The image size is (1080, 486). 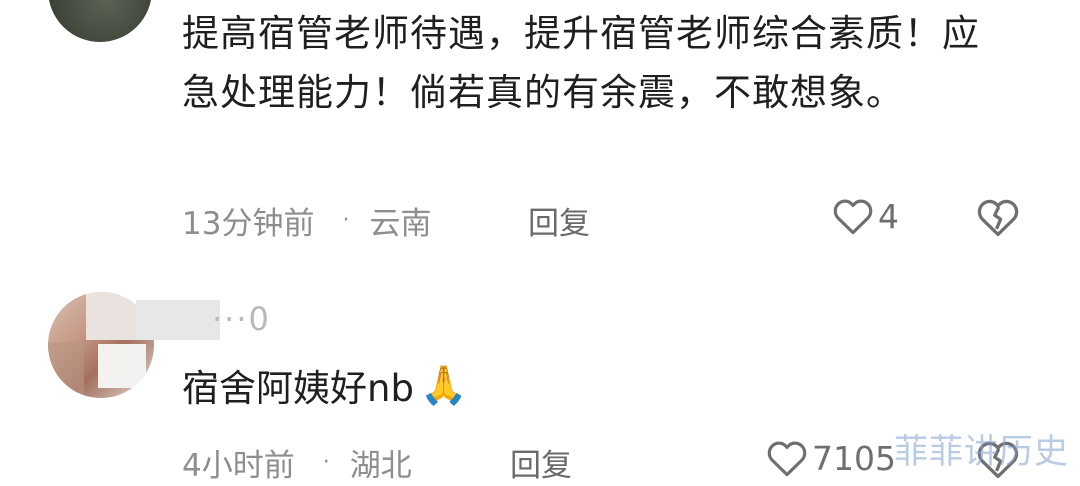 I want to click on like-count: 4, so click(x=888, y=216).